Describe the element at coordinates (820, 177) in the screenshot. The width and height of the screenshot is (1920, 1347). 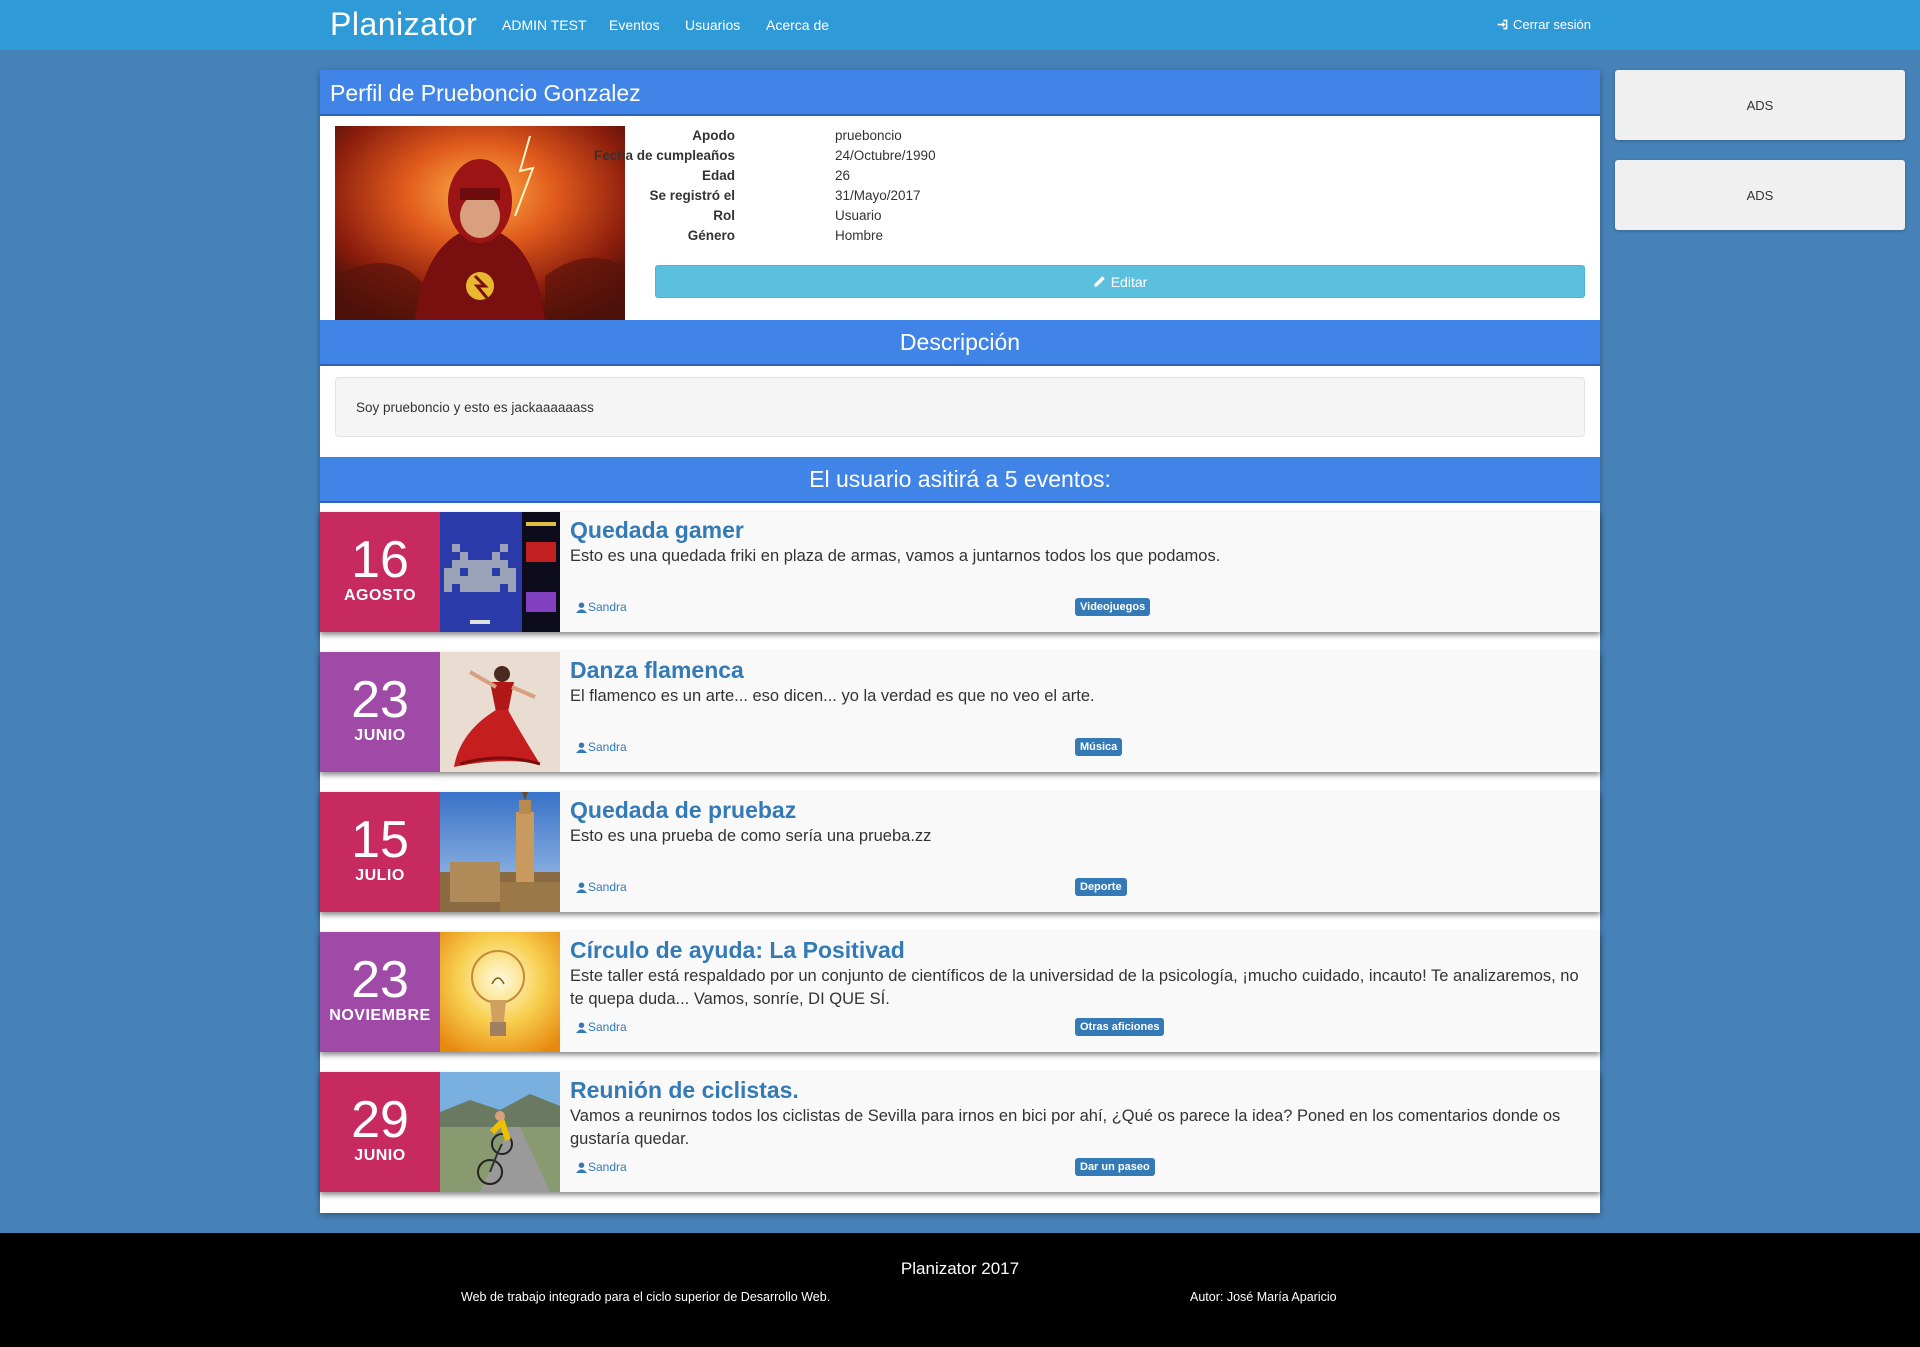
I see `field-edad: Edad 26` at that location.